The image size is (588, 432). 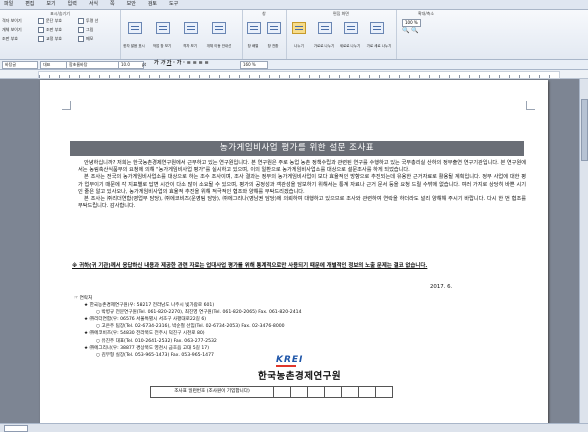 What do you see at coordinates (219, 46) in the screenshot?
I see `guide-label: 개체 이동 안내선` at bounding box center [219, 46].